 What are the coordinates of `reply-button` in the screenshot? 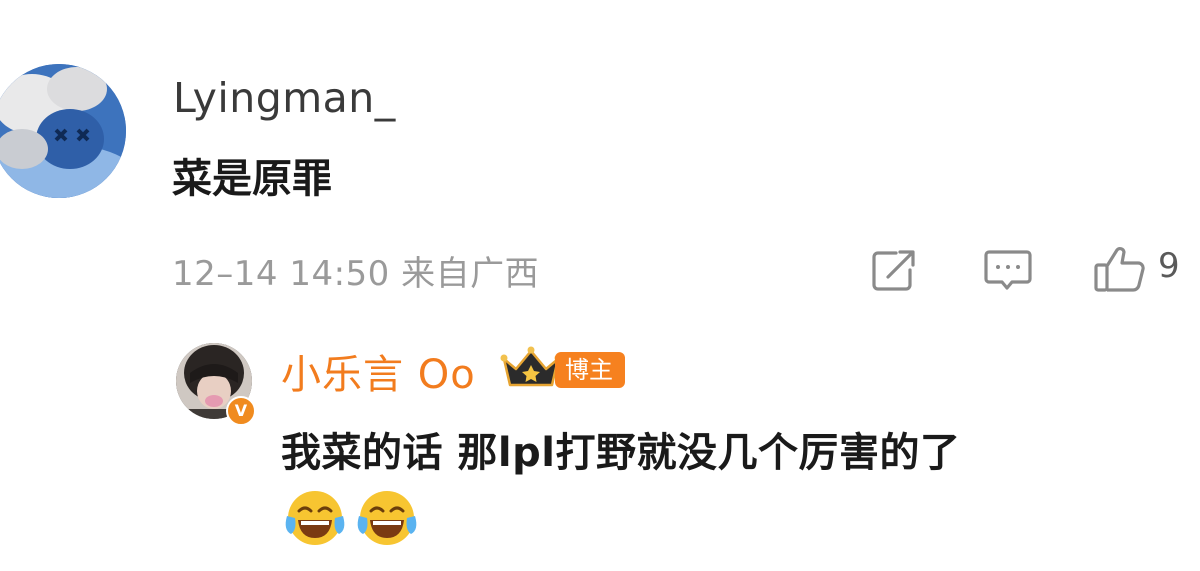 It's located at (1008, 270).